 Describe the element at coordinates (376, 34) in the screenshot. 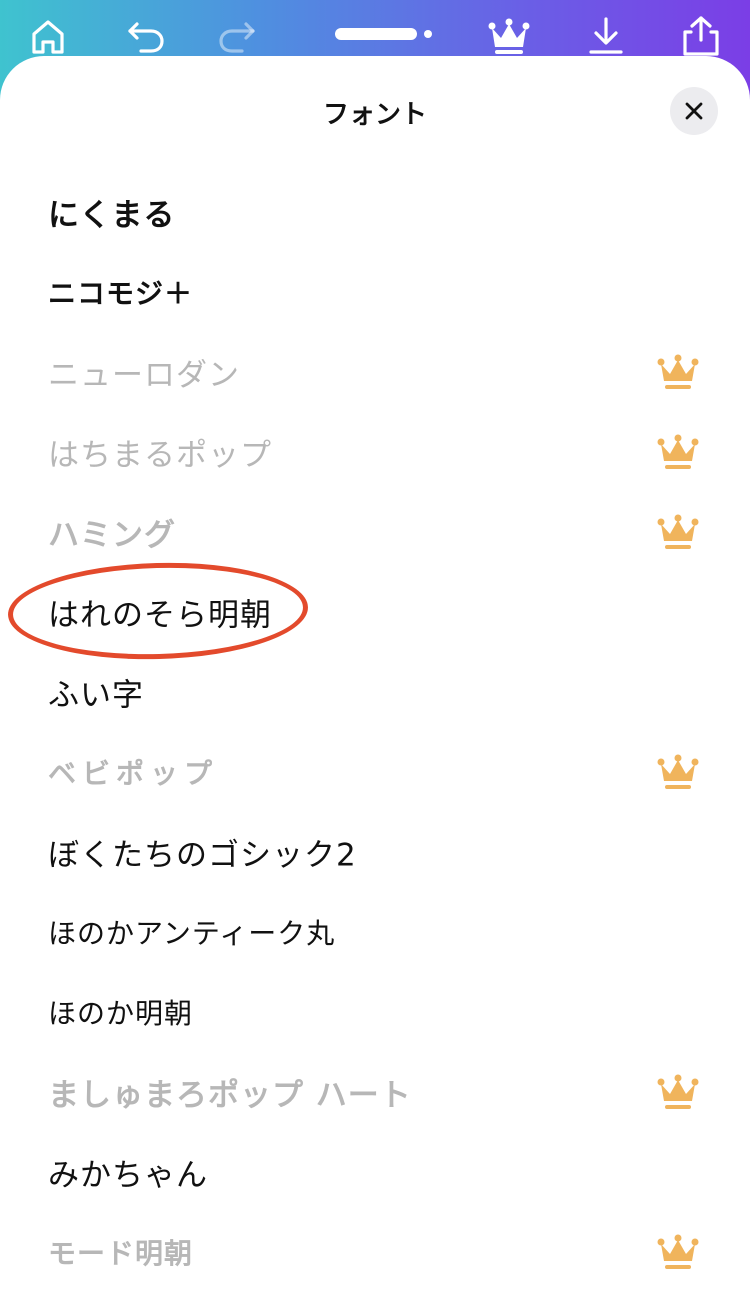

I see `title-pill` at that location.